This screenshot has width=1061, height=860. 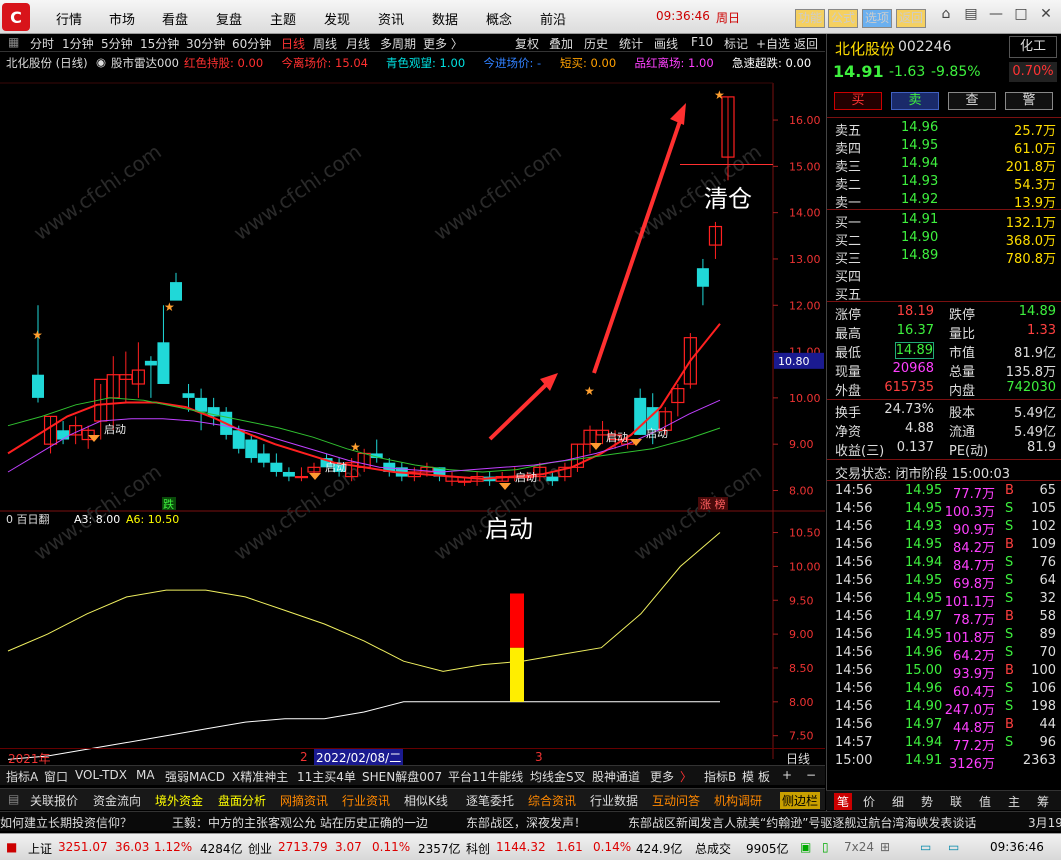 I want to click on menu-item-shuju: 数据, so click(x=445, y=18).